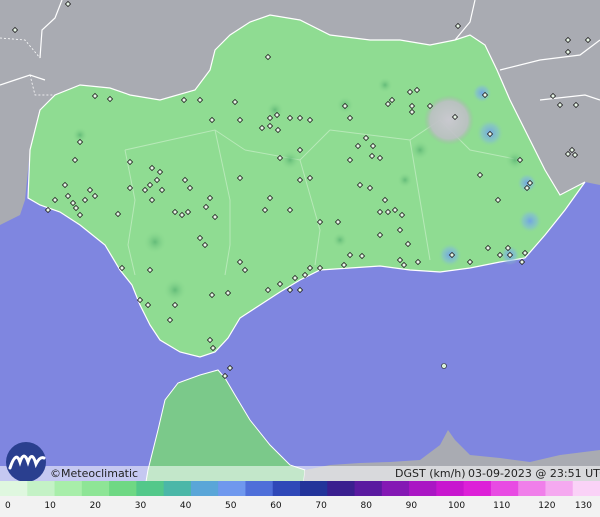 Image resolution: width=600 pixels, height=517 pixels. What do you see at coordinates (583, 506) in the screenshot?
I see `legend-tick-label: 130` at bounding box center [583, 506].